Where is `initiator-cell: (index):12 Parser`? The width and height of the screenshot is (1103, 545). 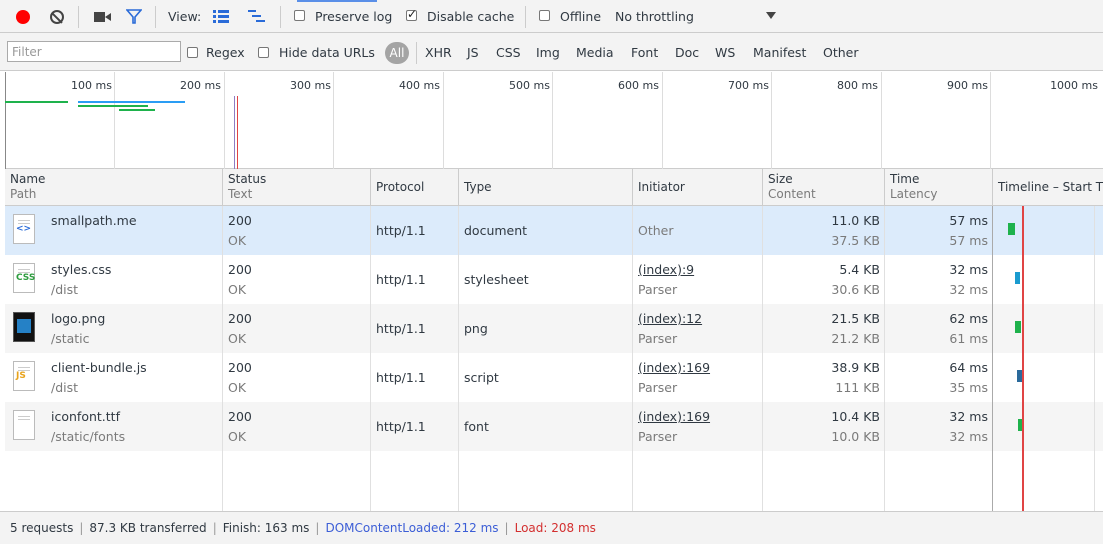 initiator-cell: (index):12 Parser is located at coordinates (698, 328).